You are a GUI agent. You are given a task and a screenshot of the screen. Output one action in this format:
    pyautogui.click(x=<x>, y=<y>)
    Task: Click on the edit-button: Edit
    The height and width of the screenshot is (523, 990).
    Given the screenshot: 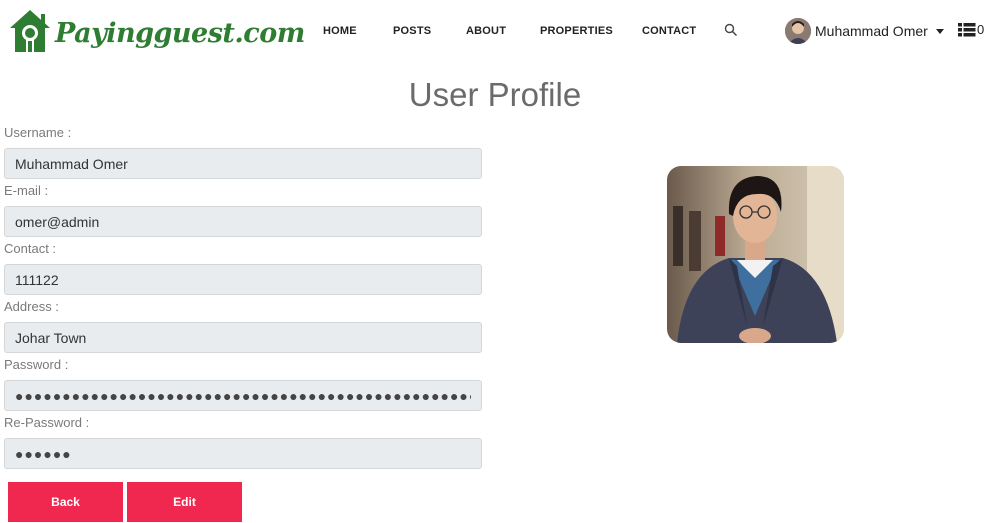 What is the action you would take?
    pyautogui.click(x=184, y=502)
    